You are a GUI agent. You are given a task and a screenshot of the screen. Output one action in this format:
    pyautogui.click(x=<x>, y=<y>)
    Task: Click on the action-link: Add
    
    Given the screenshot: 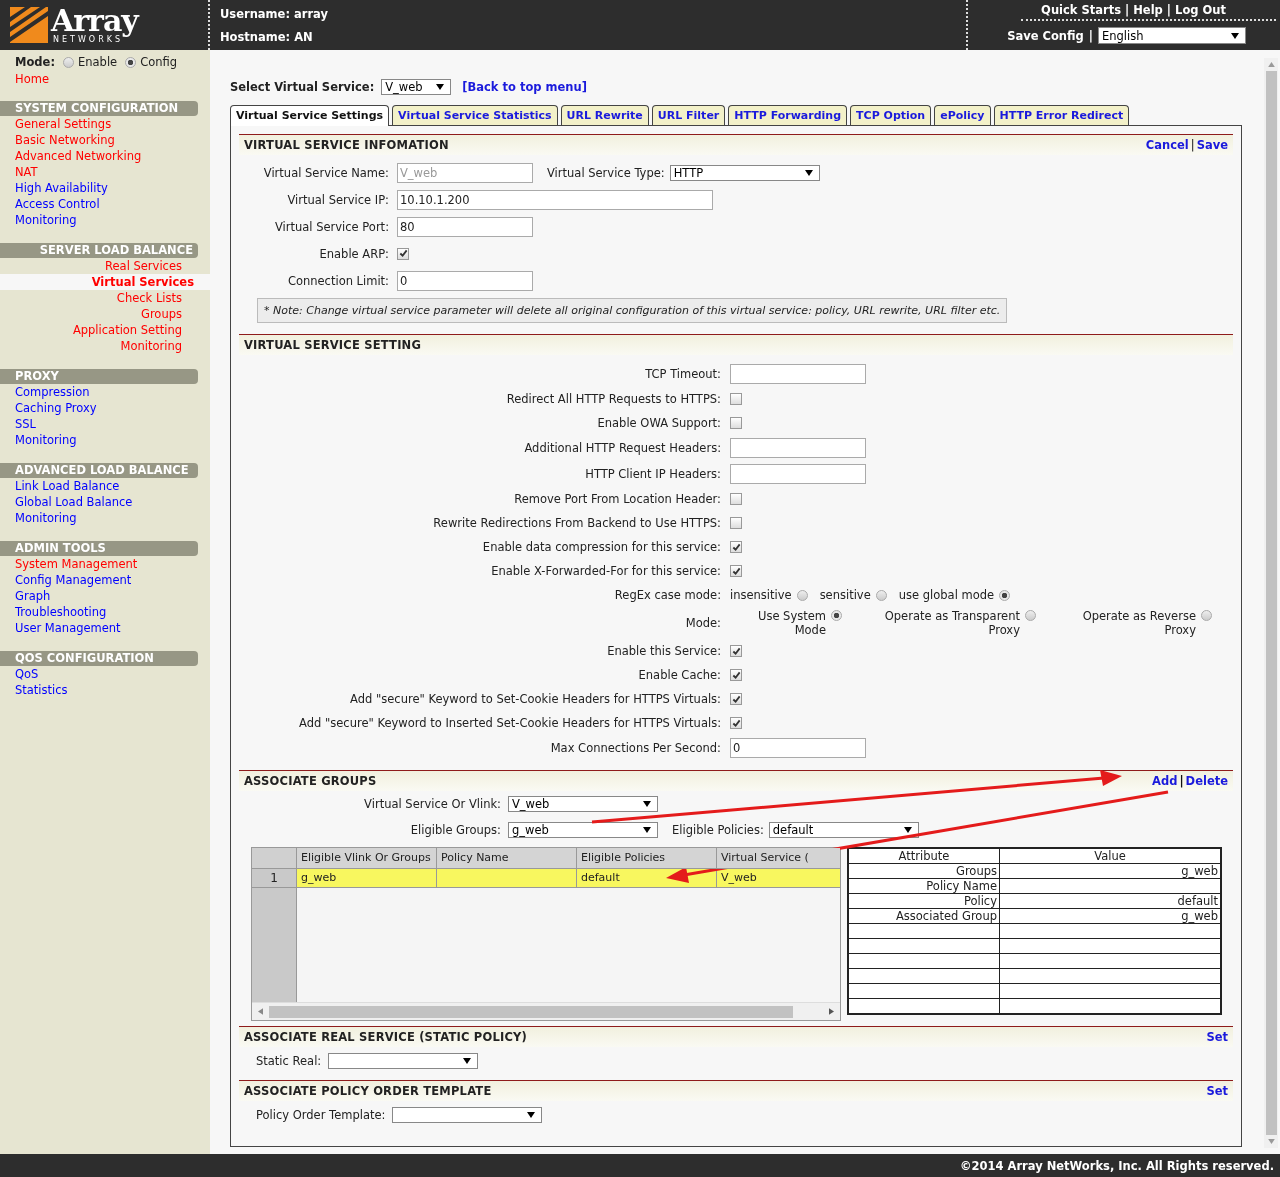 What is the action you would take?
    pyautogui.click(x=1165, y=781)
    